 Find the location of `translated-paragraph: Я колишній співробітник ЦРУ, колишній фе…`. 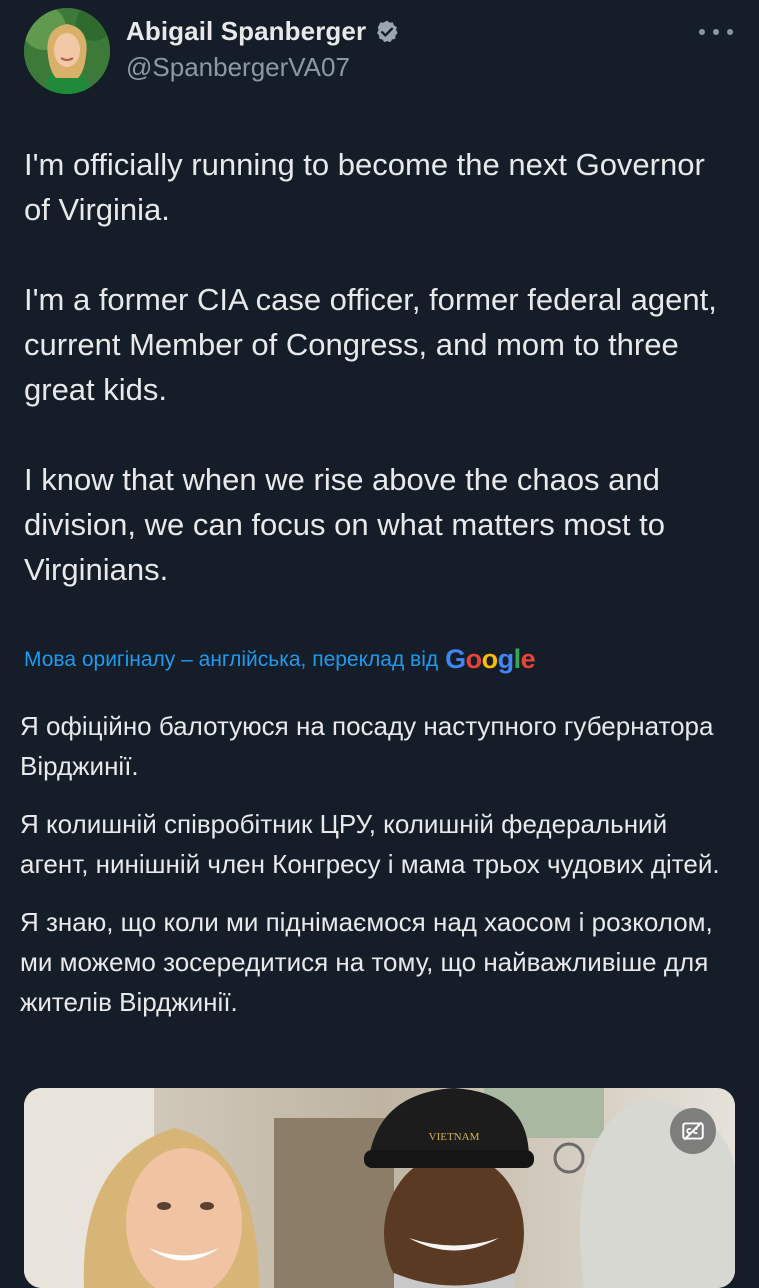

translated-paragraph: Я колишній співробітник ЦРУ, колишній фе… is located at coordinates (370, 844).